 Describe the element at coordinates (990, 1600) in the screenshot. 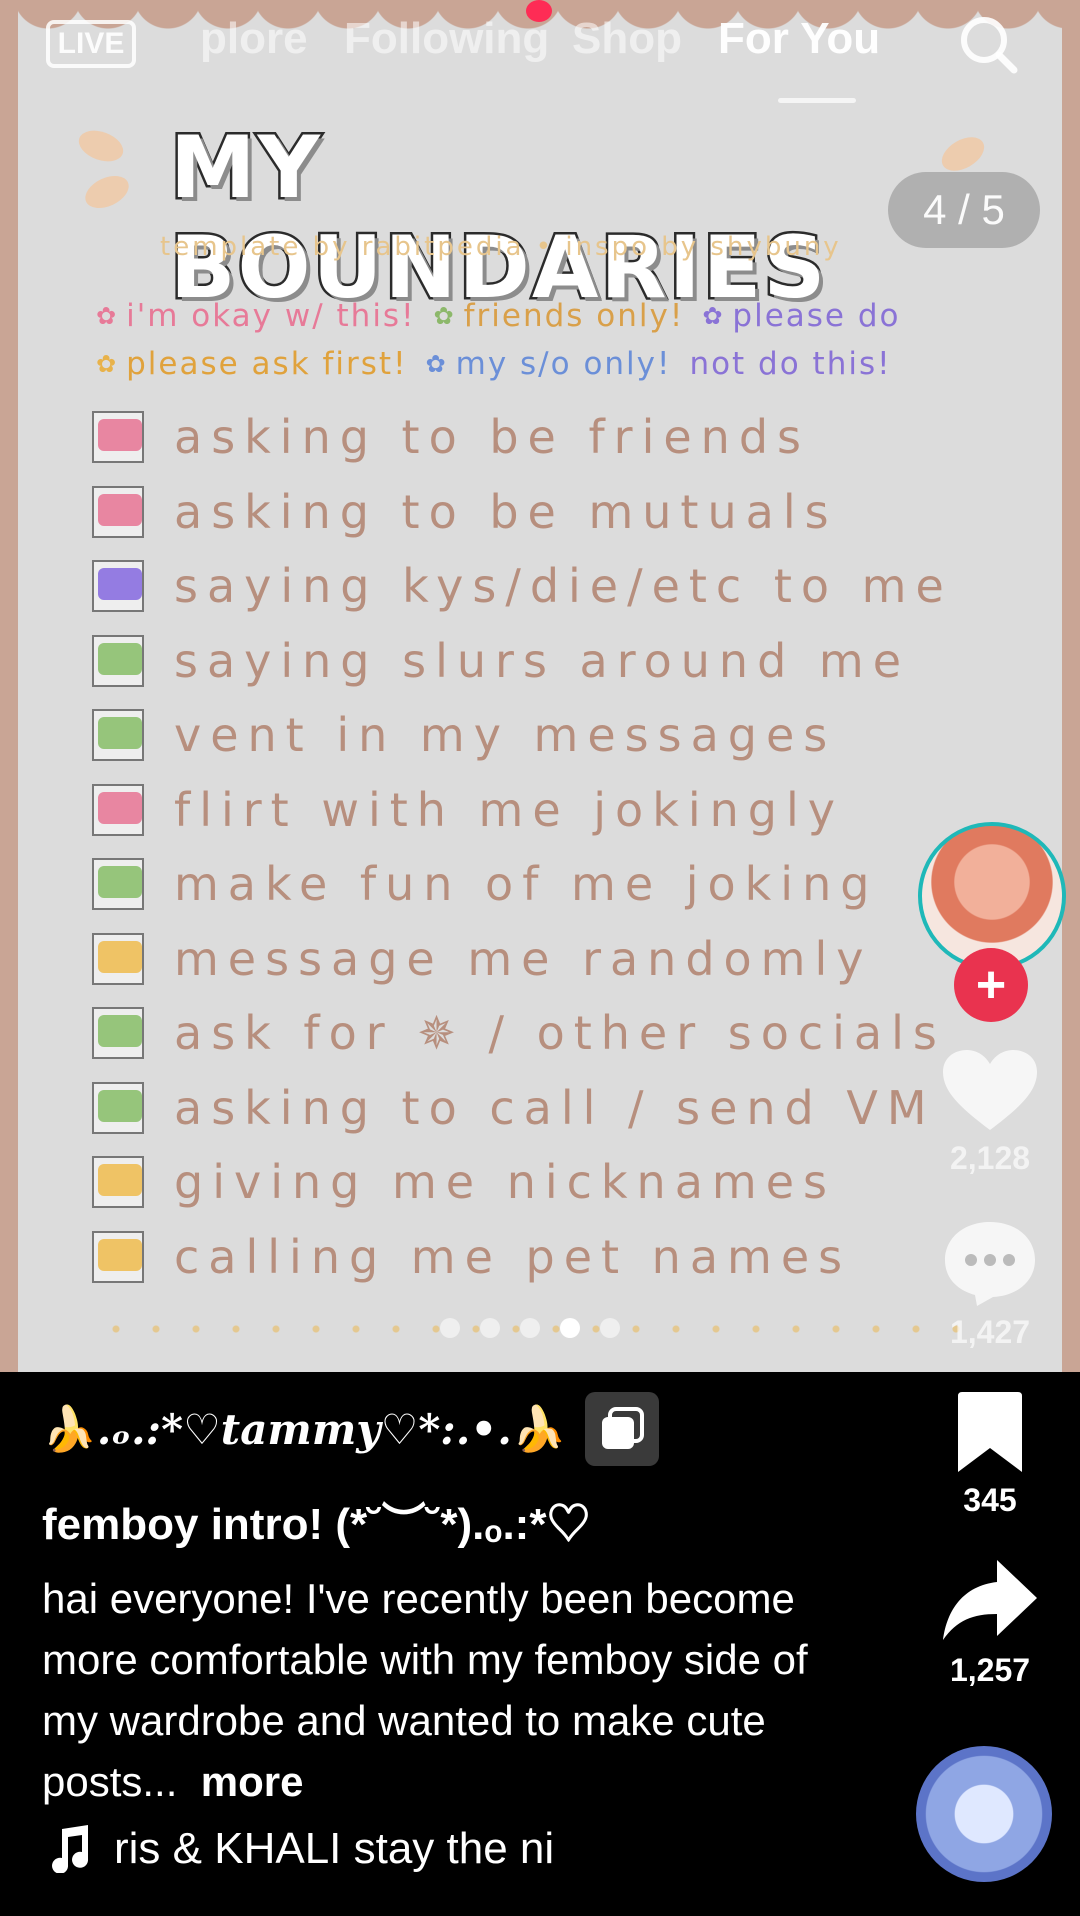

I see `share-icon` at that location.